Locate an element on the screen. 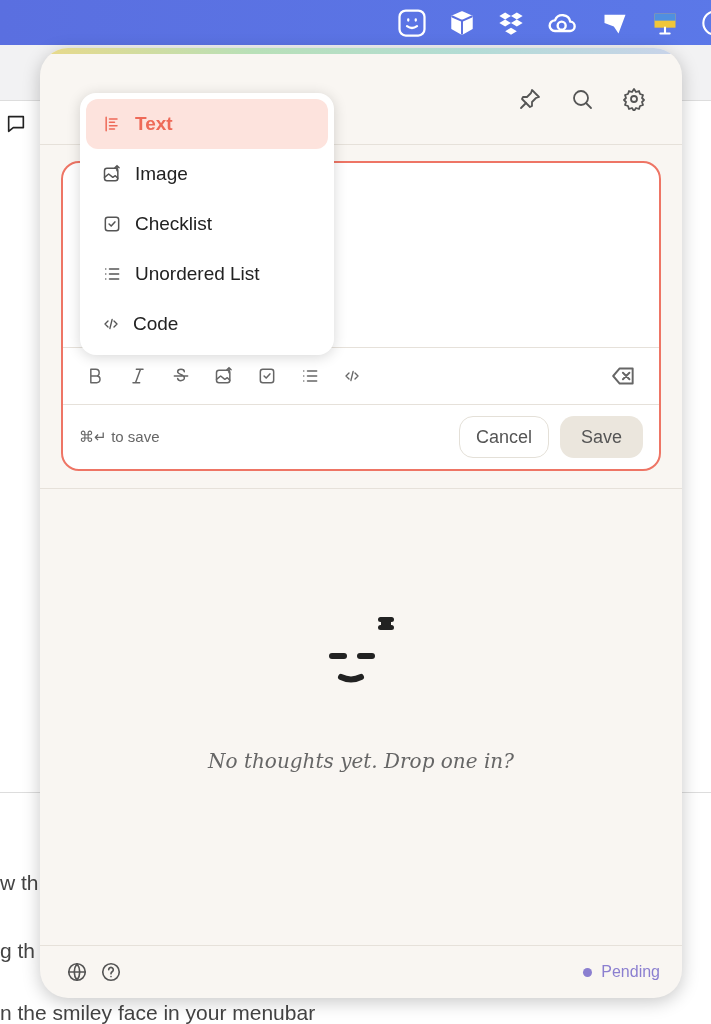 The image size is (711, 1024). image-upload-icon is located at coordinates (224, 376).